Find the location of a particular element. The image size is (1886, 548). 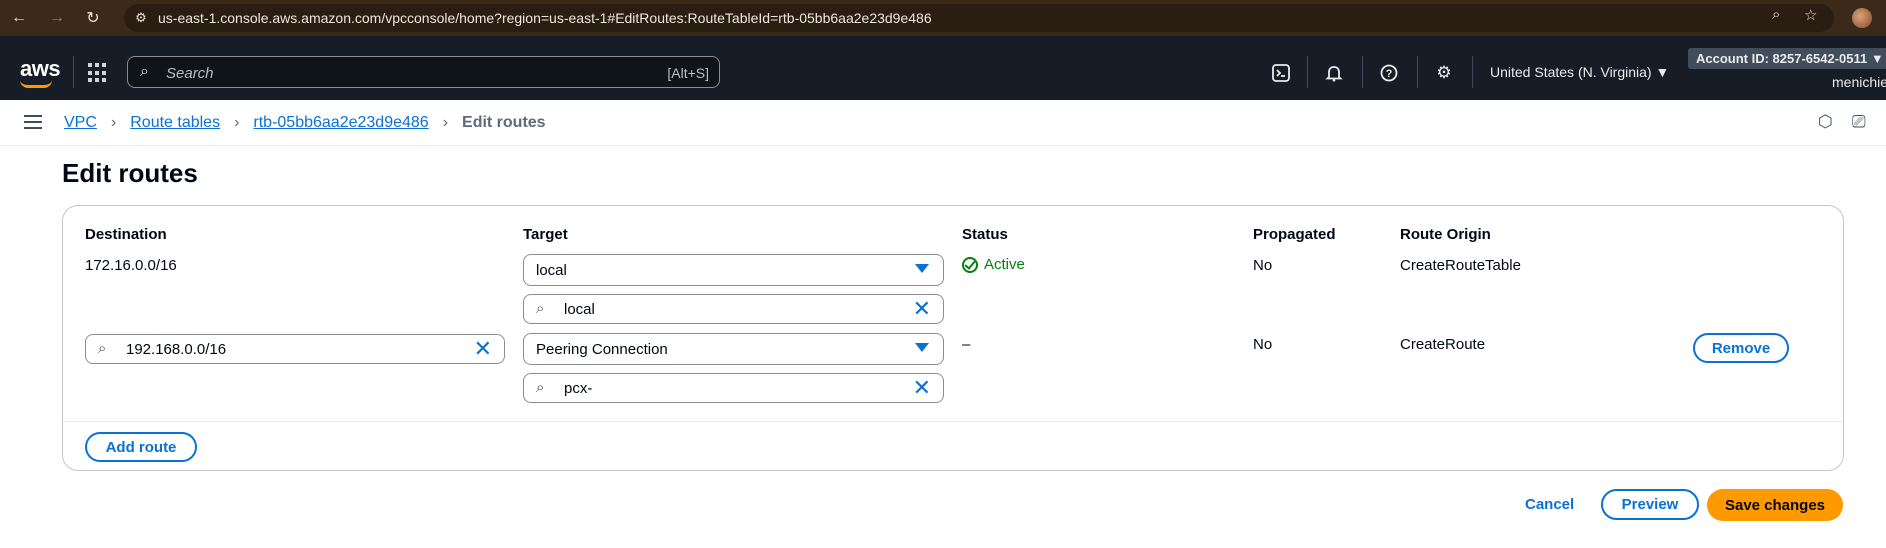

breadcrumb-current: Edit routes is located at coordinates (504, 122).